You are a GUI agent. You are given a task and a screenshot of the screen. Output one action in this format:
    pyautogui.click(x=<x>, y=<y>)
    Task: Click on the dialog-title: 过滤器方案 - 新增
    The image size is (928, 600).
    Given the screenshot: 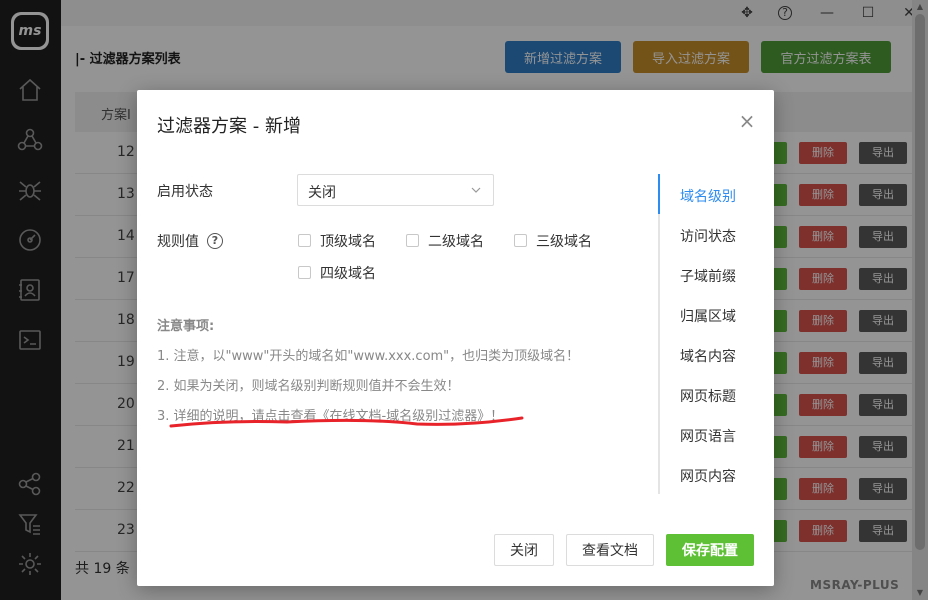 What is the action you would take?
    pyautogui.click(x=229, y=126)
    